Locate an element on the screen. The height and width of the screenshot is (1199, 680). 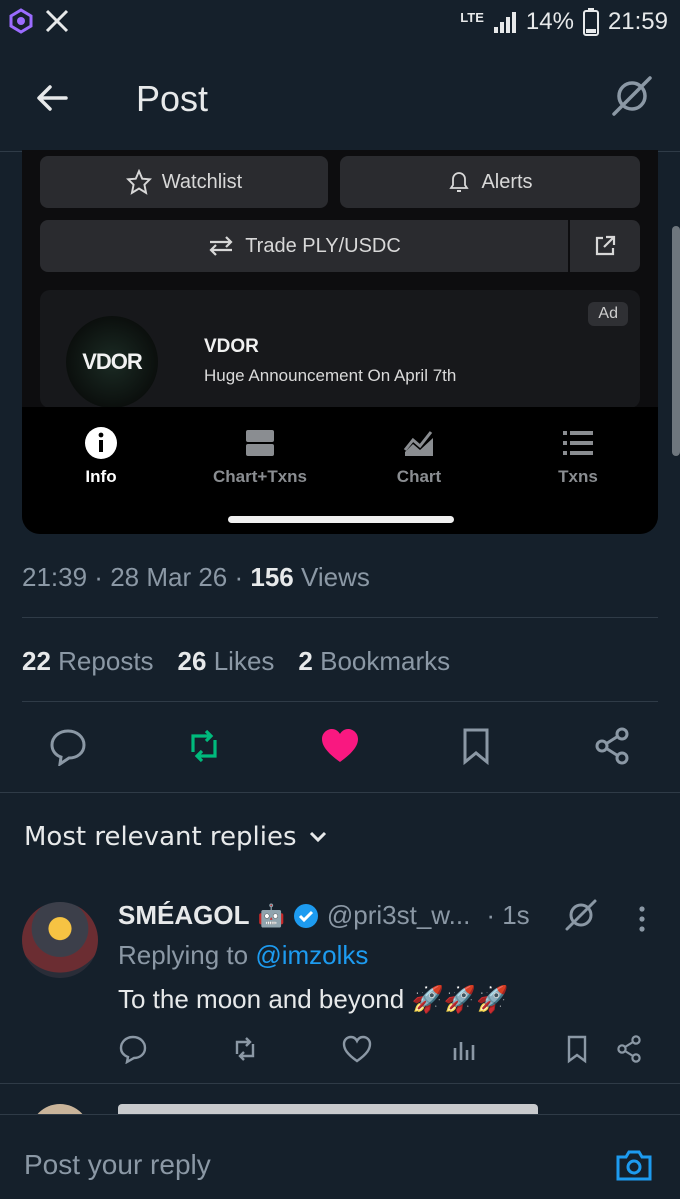
external-link-button is located at coordinates (605, 246).